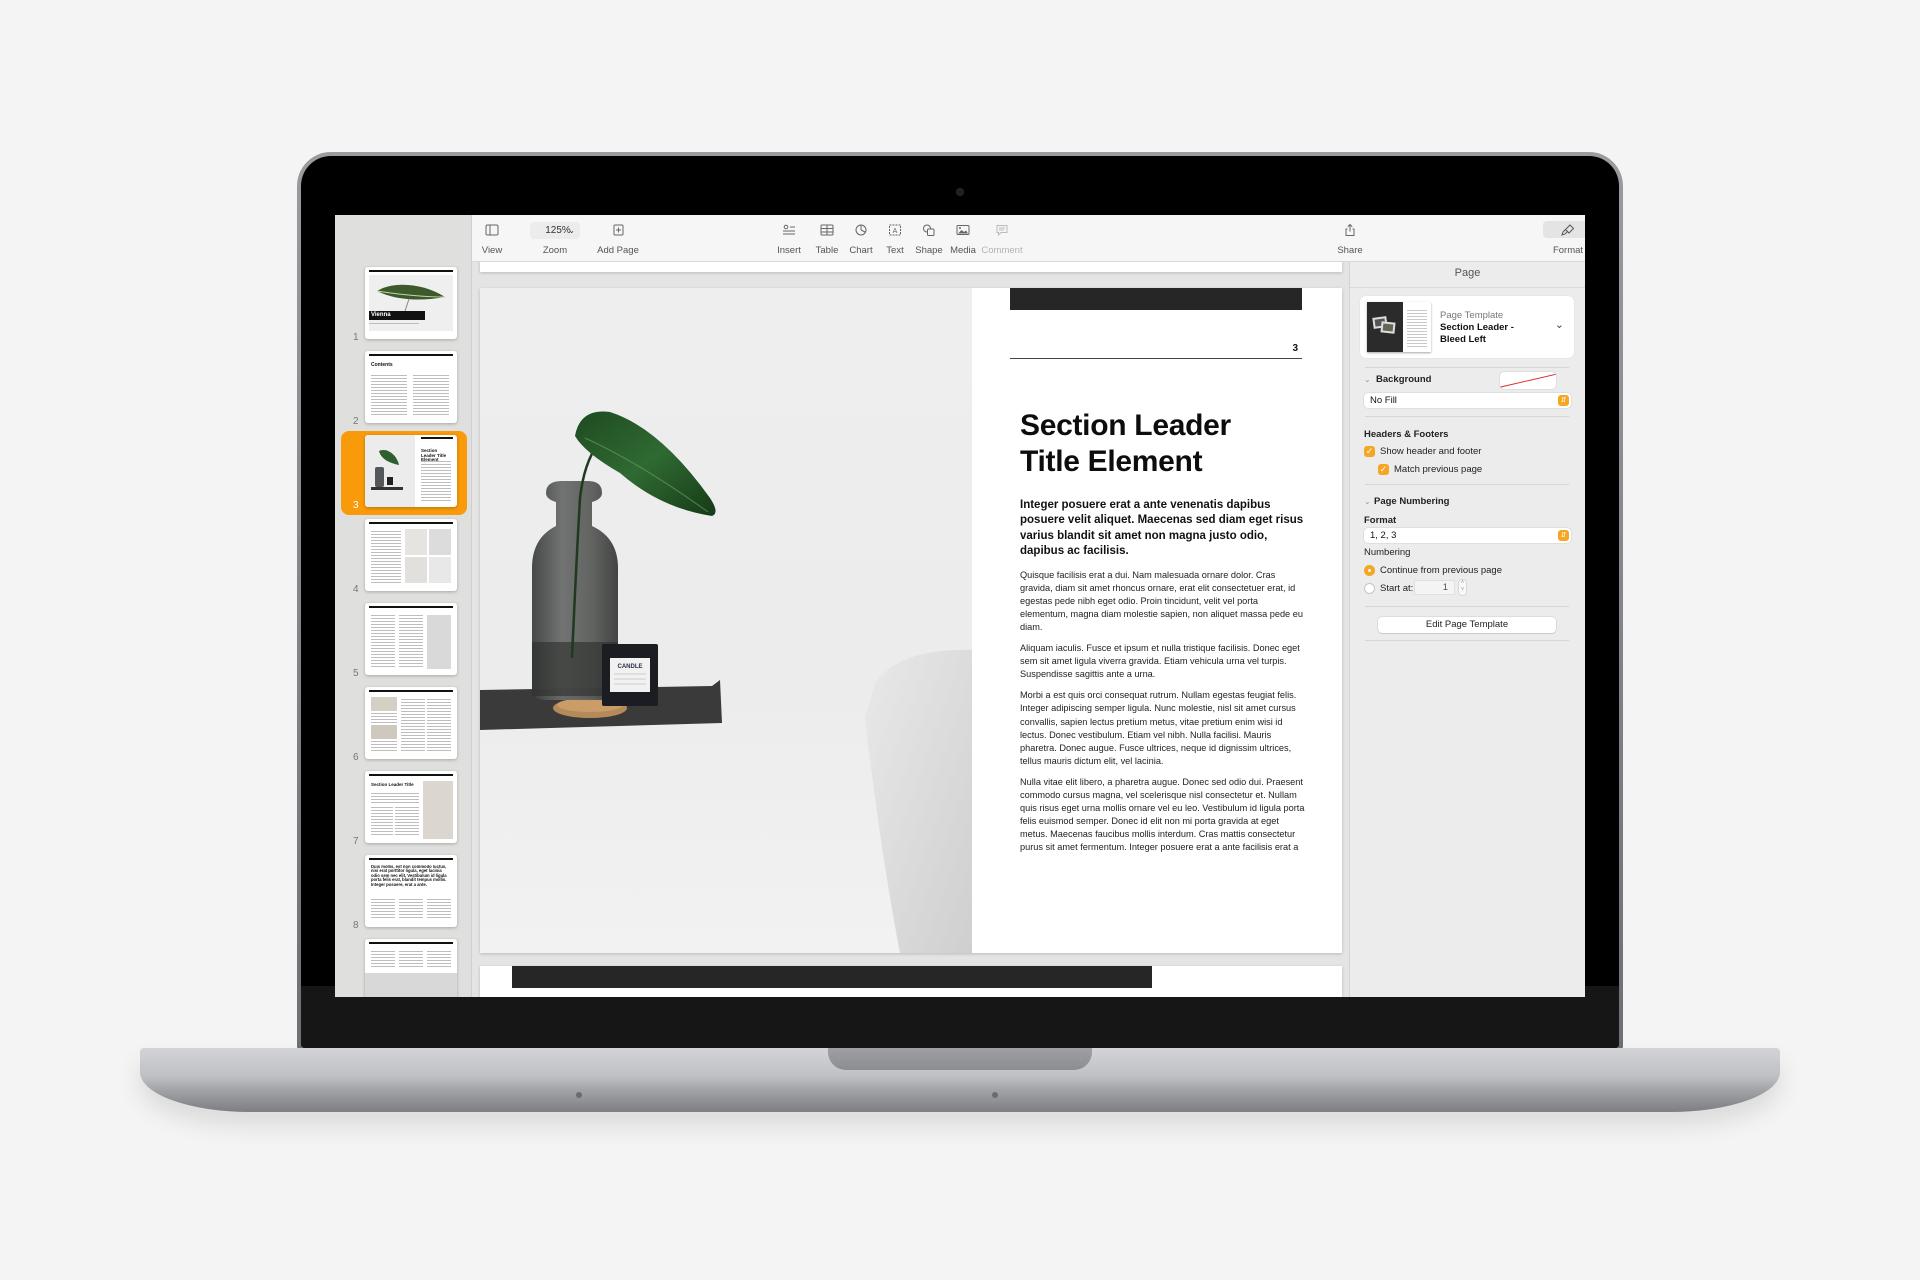 This screenshot has width=1920, height=1280. Describe the element at coordinates (1472, 315) in the screenshot. I see `template-label: Page Template` at that location.